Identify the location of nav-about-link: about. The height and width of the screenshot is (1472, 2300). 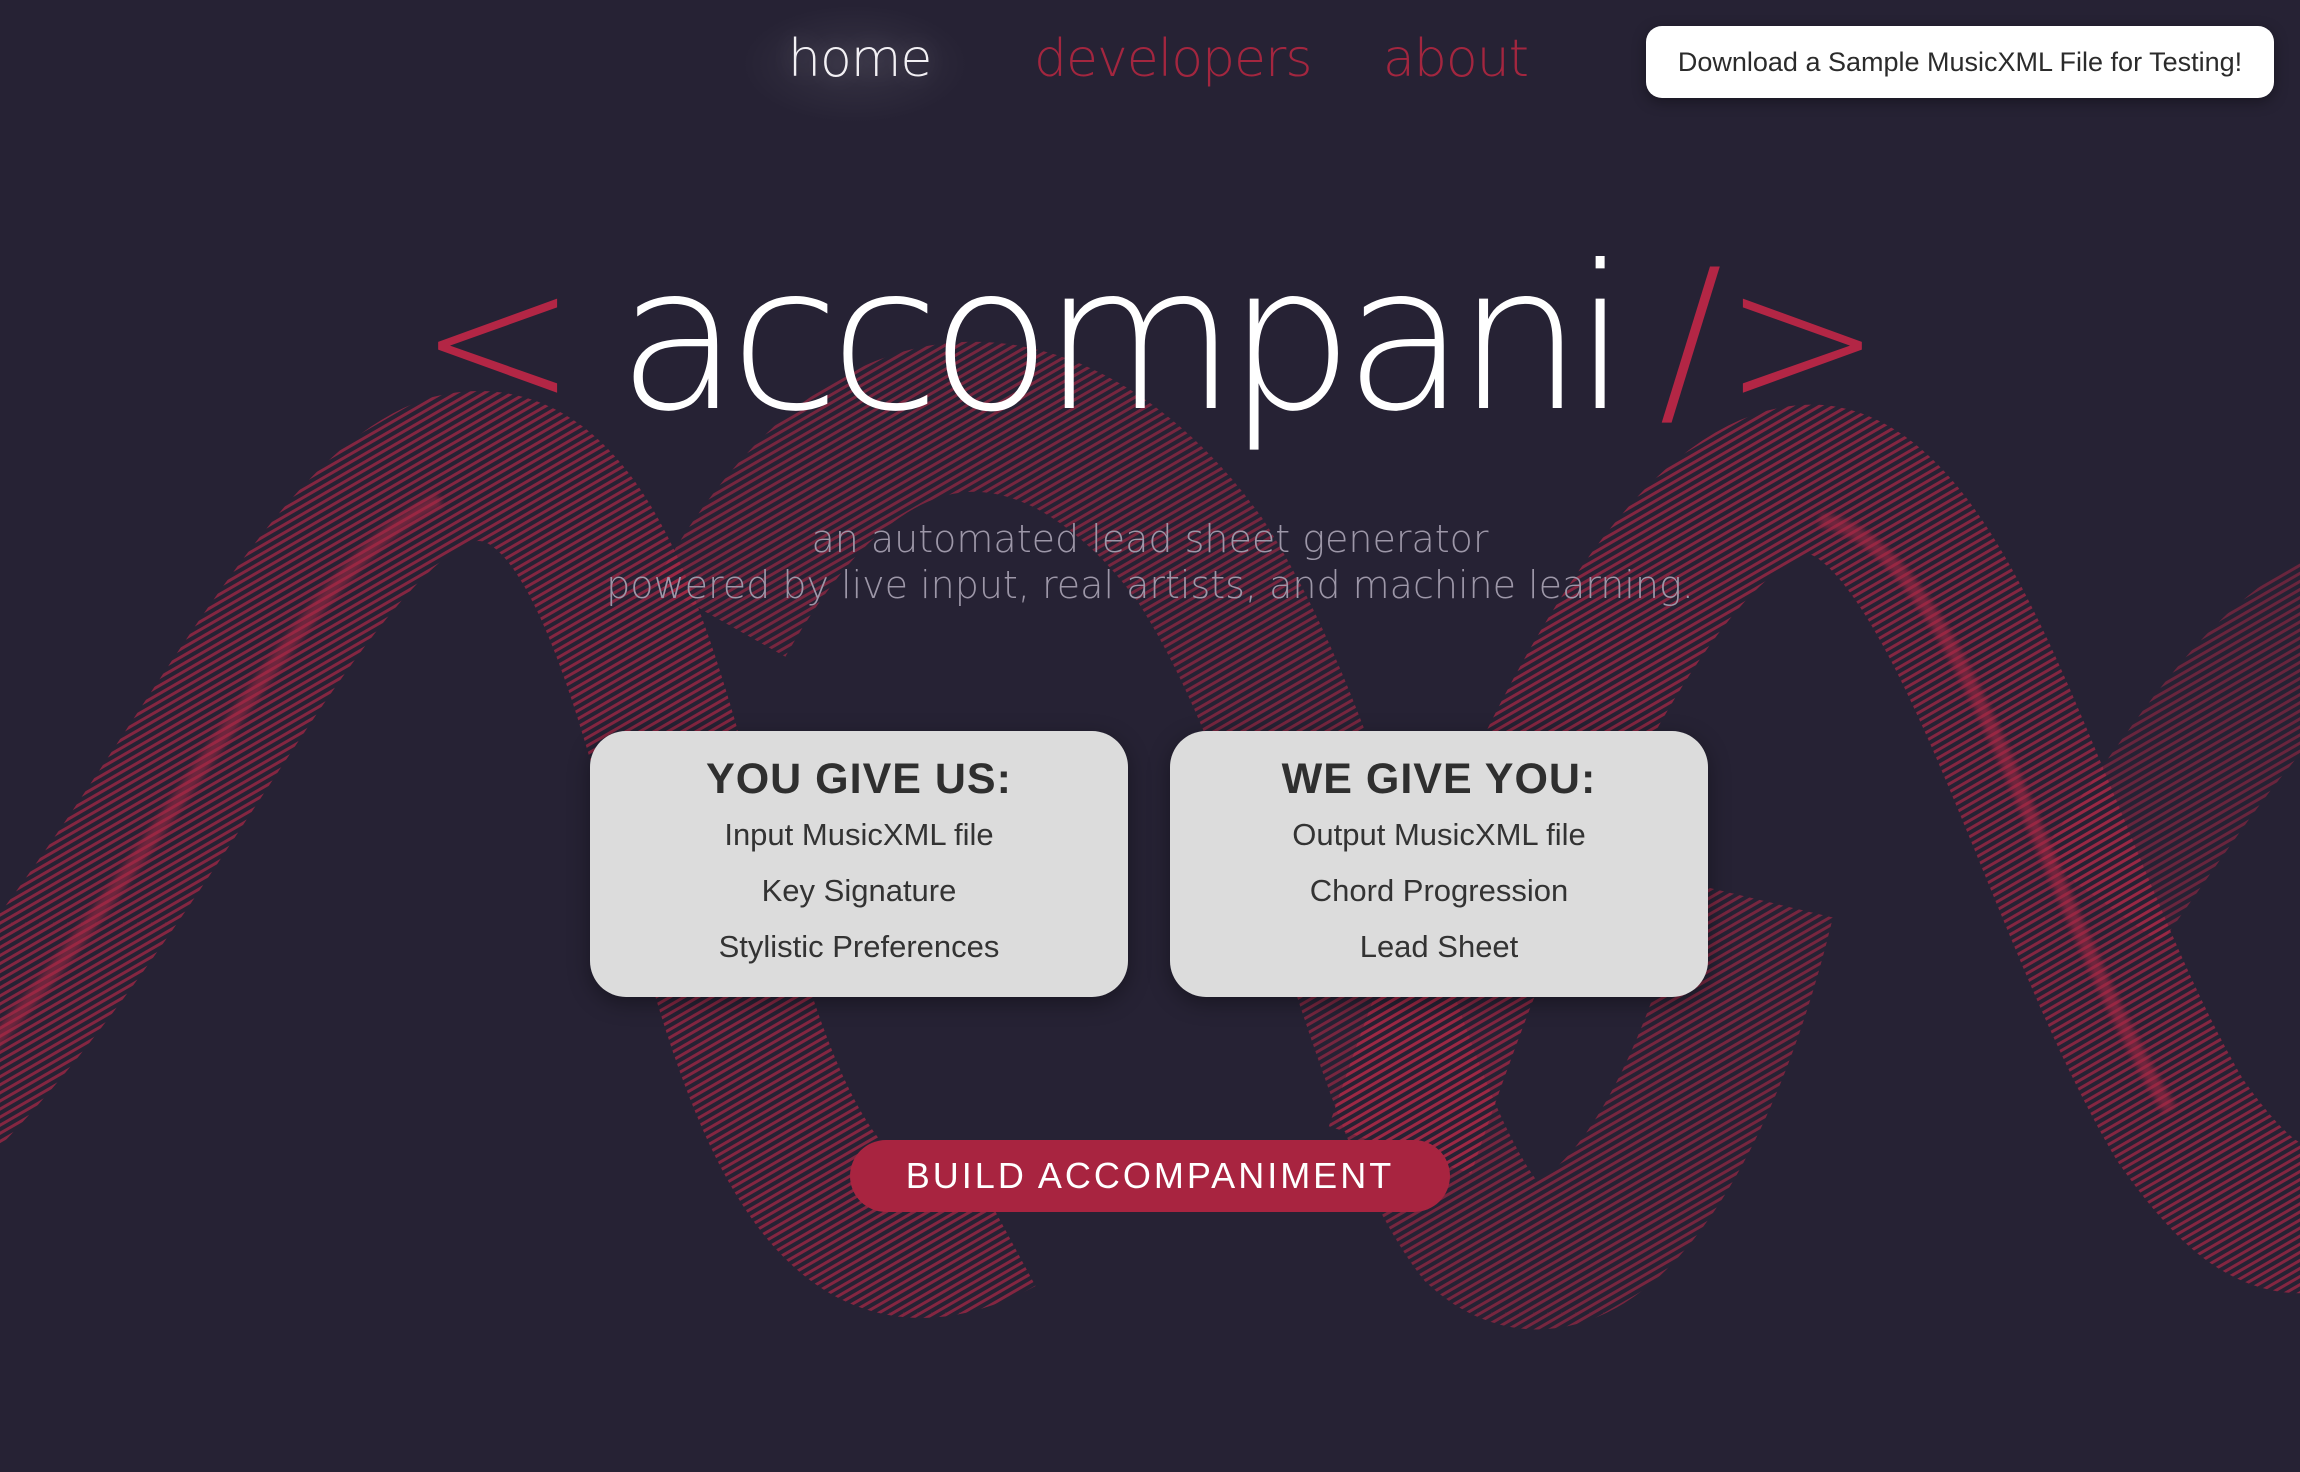
(1456, 59).